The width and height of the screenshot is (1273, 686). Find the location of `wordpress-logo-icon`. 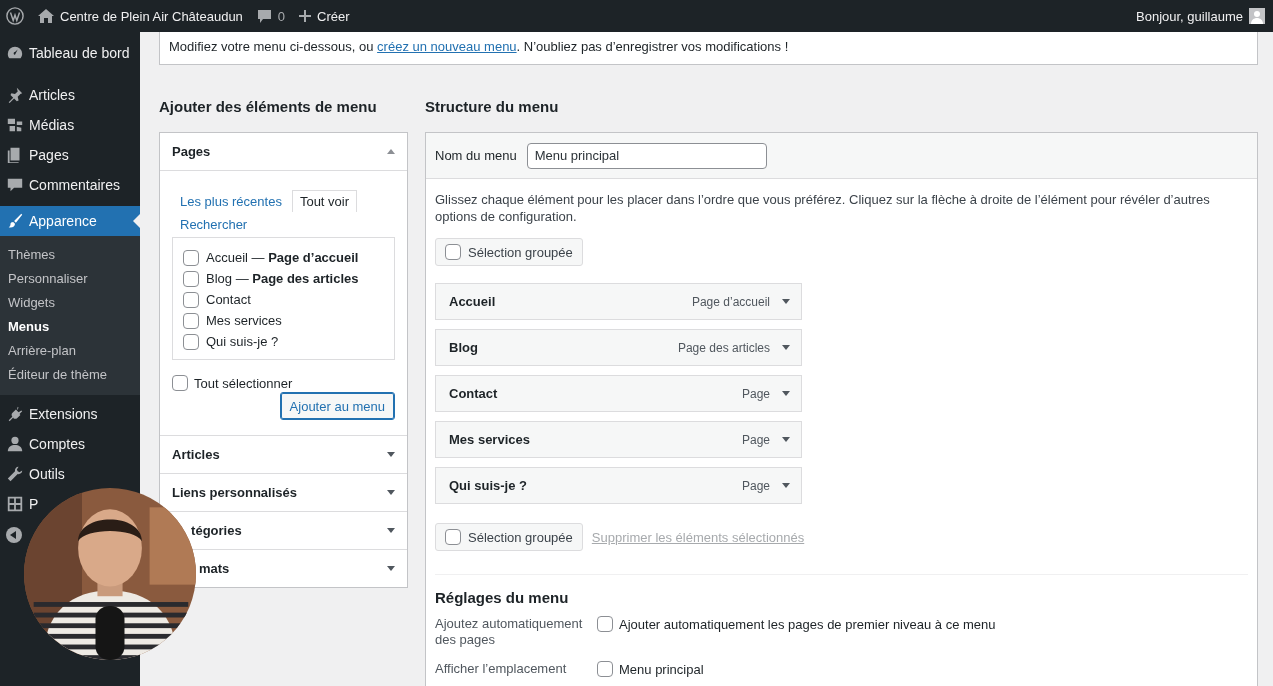

wordpress-logo-icon is located at coordinates (15, 16).